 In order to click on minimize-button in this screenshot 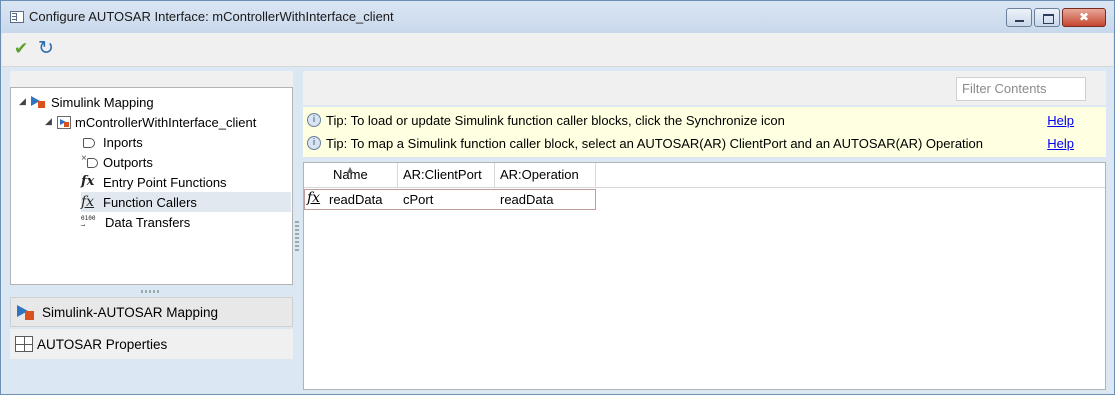, I will do `click(1019, 17)`.